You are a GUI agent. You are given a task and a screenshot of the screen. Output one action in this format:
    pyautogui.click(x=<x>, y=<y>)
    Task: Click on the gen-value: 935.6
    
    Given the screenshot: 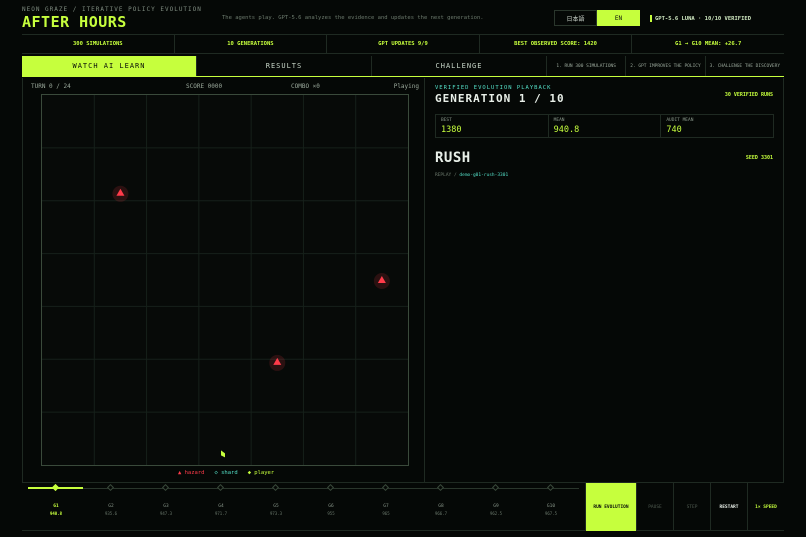 What is the action you would take?
    pyautogui.click(x=111, y=513)
    